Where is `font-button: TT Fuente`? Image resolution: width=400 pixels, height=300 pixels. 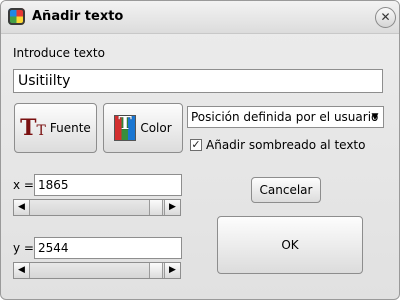 font-button: TT Fuente is located at coordinates (55, 128).